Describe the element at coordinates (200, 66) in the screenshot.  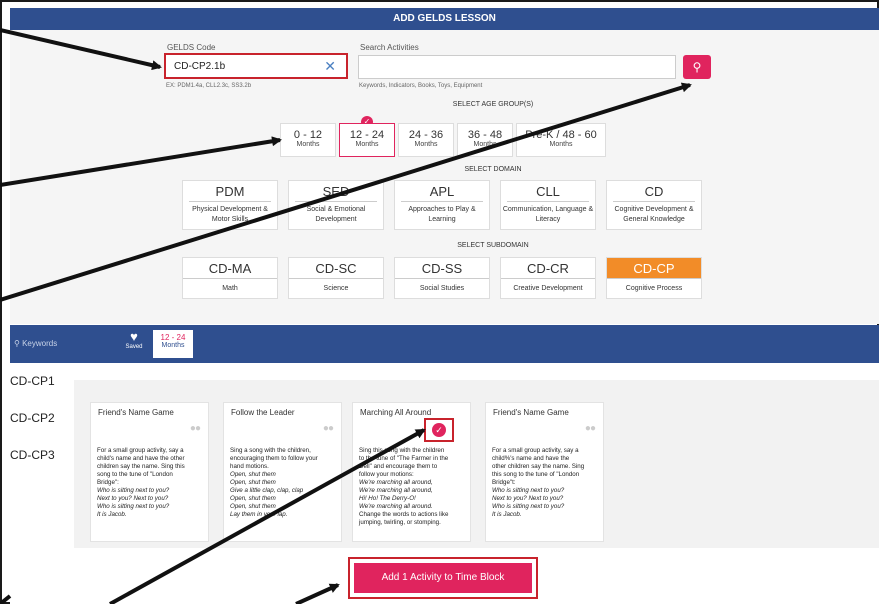
I see `gelds-code-value: CD-CP2.1b` at that location.